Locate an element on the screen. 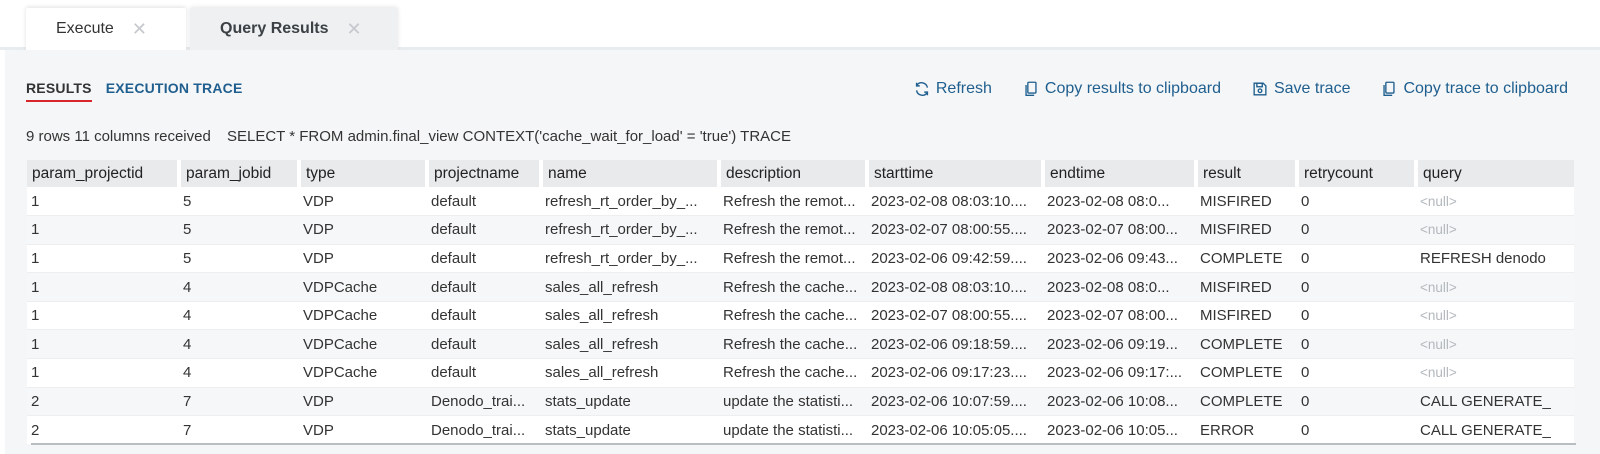 This screenshot has width=1600, height=454. table-cell-param-projectid: 2 is located at coordinates (103, 402).